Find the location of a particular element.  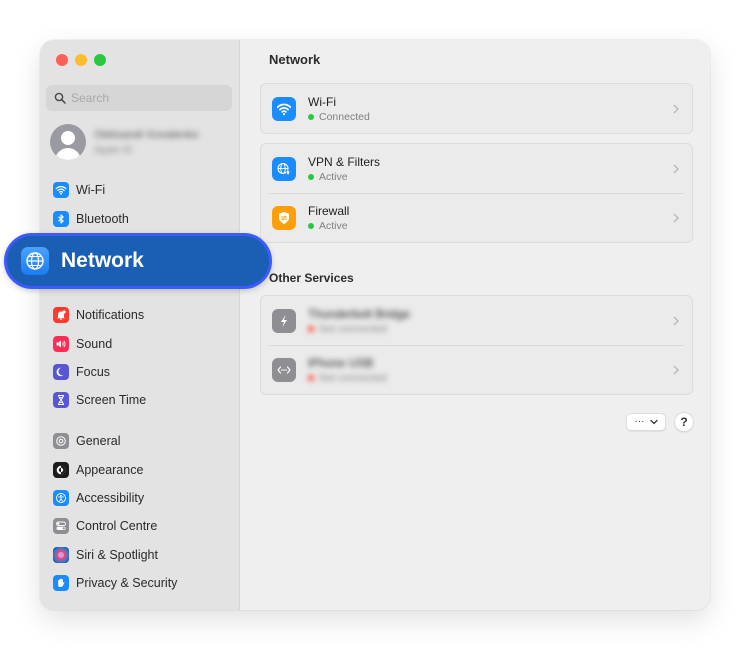

ellipsis-icon: ··· is located at coordinates (639, 421).